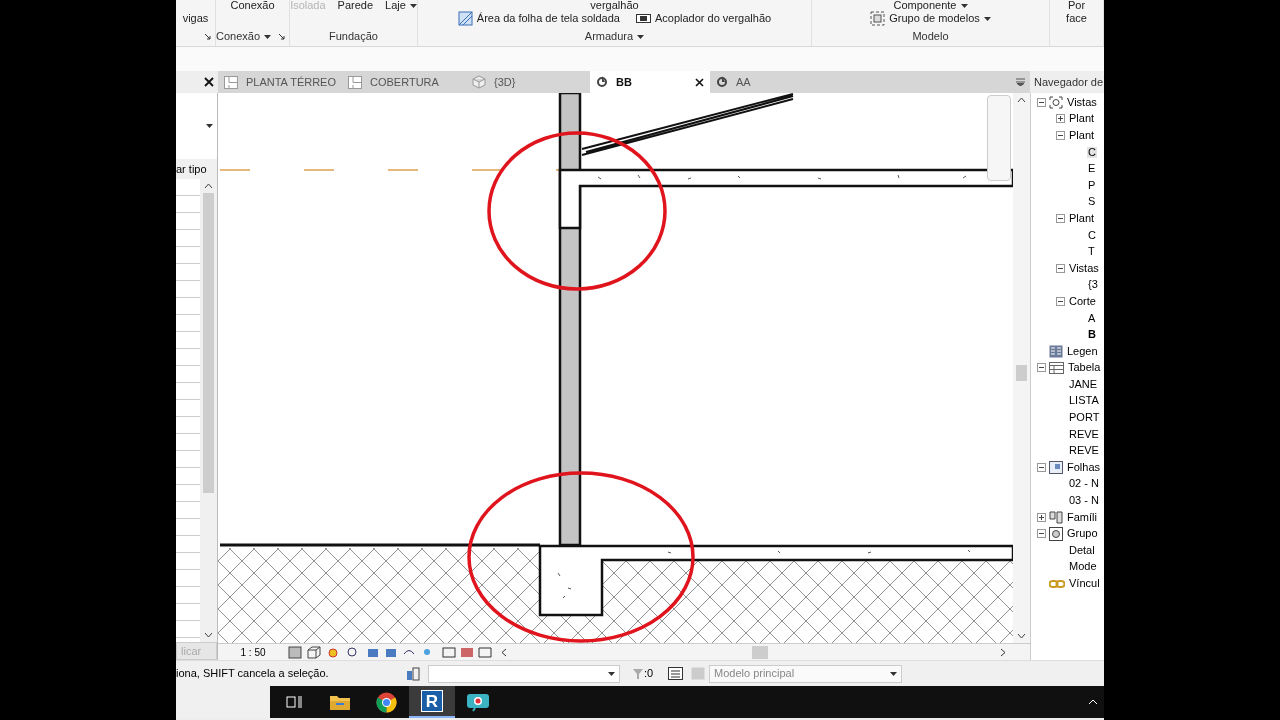 This screenshot has width=1280, height=720. Describe the element at coordinates (675, 673) in the screenshot. I see `list-icon` at that location.